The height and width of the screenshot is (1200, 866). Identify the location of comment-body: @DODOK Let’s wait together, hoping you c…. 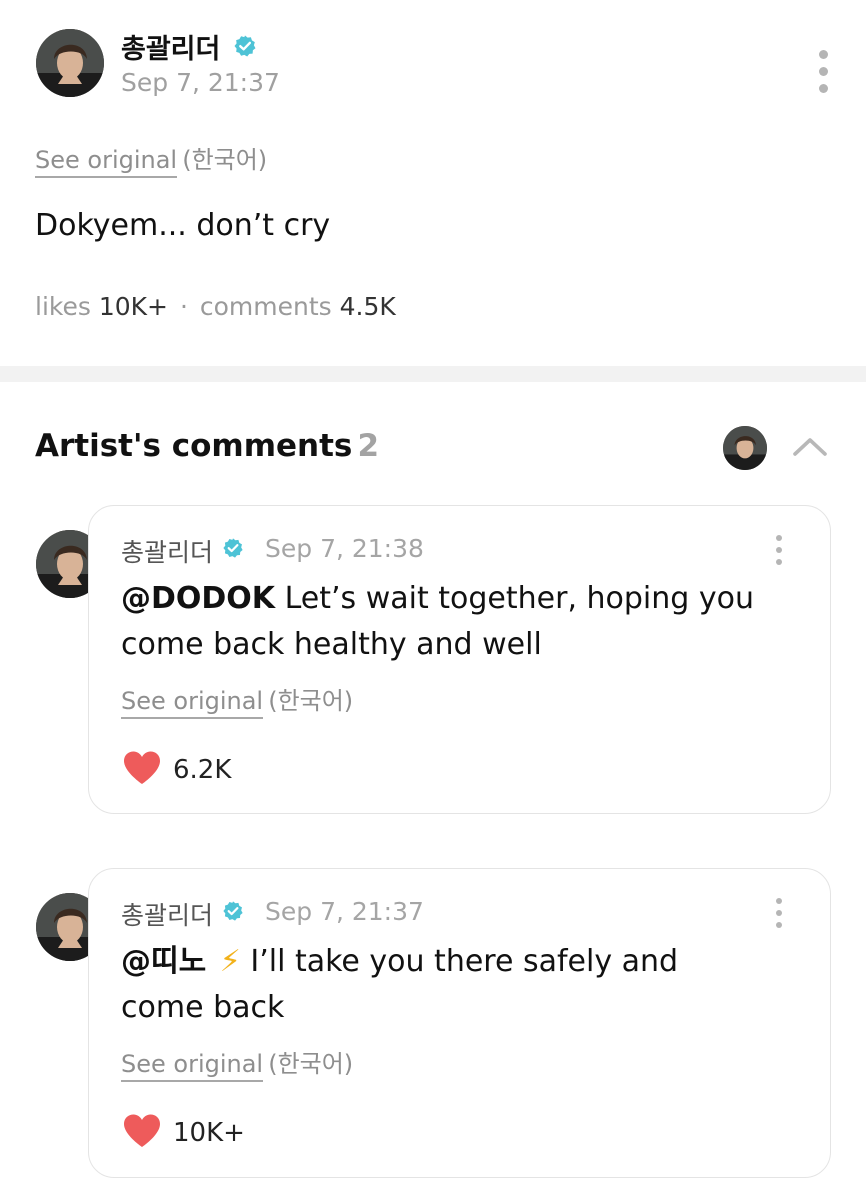
(461, 622).